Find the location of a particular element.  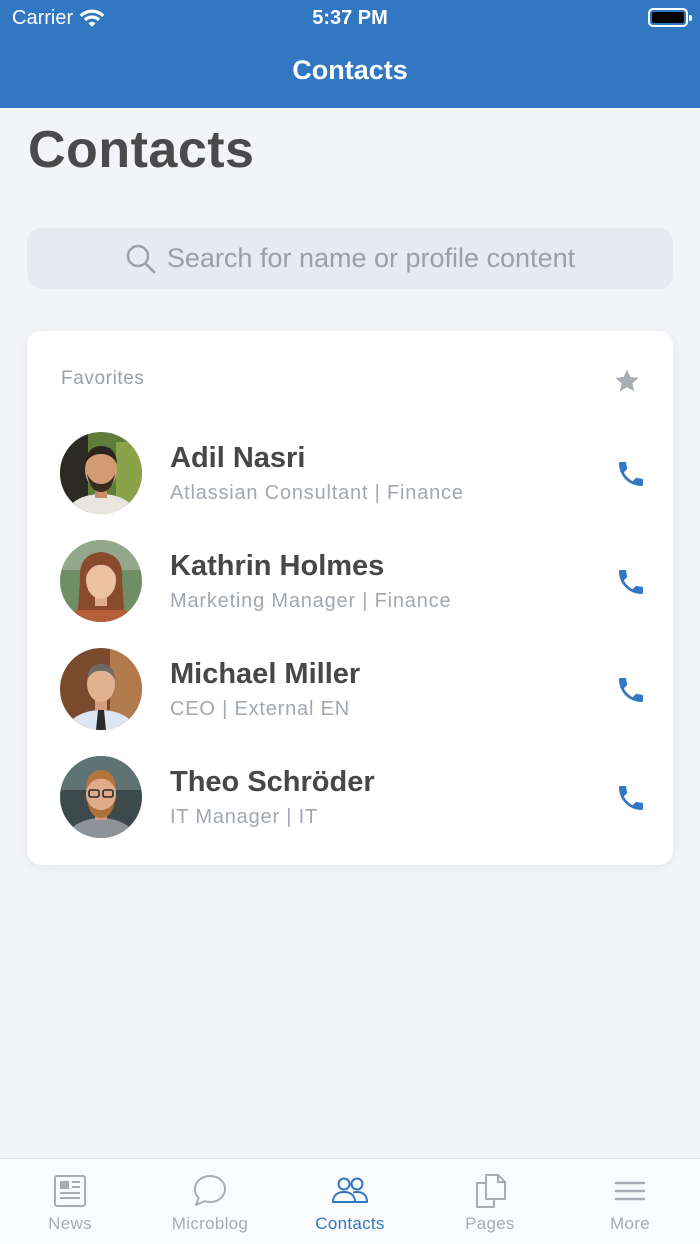

contact-row: Michael Miller CEO | External EN is located at coordinates (350, 702).